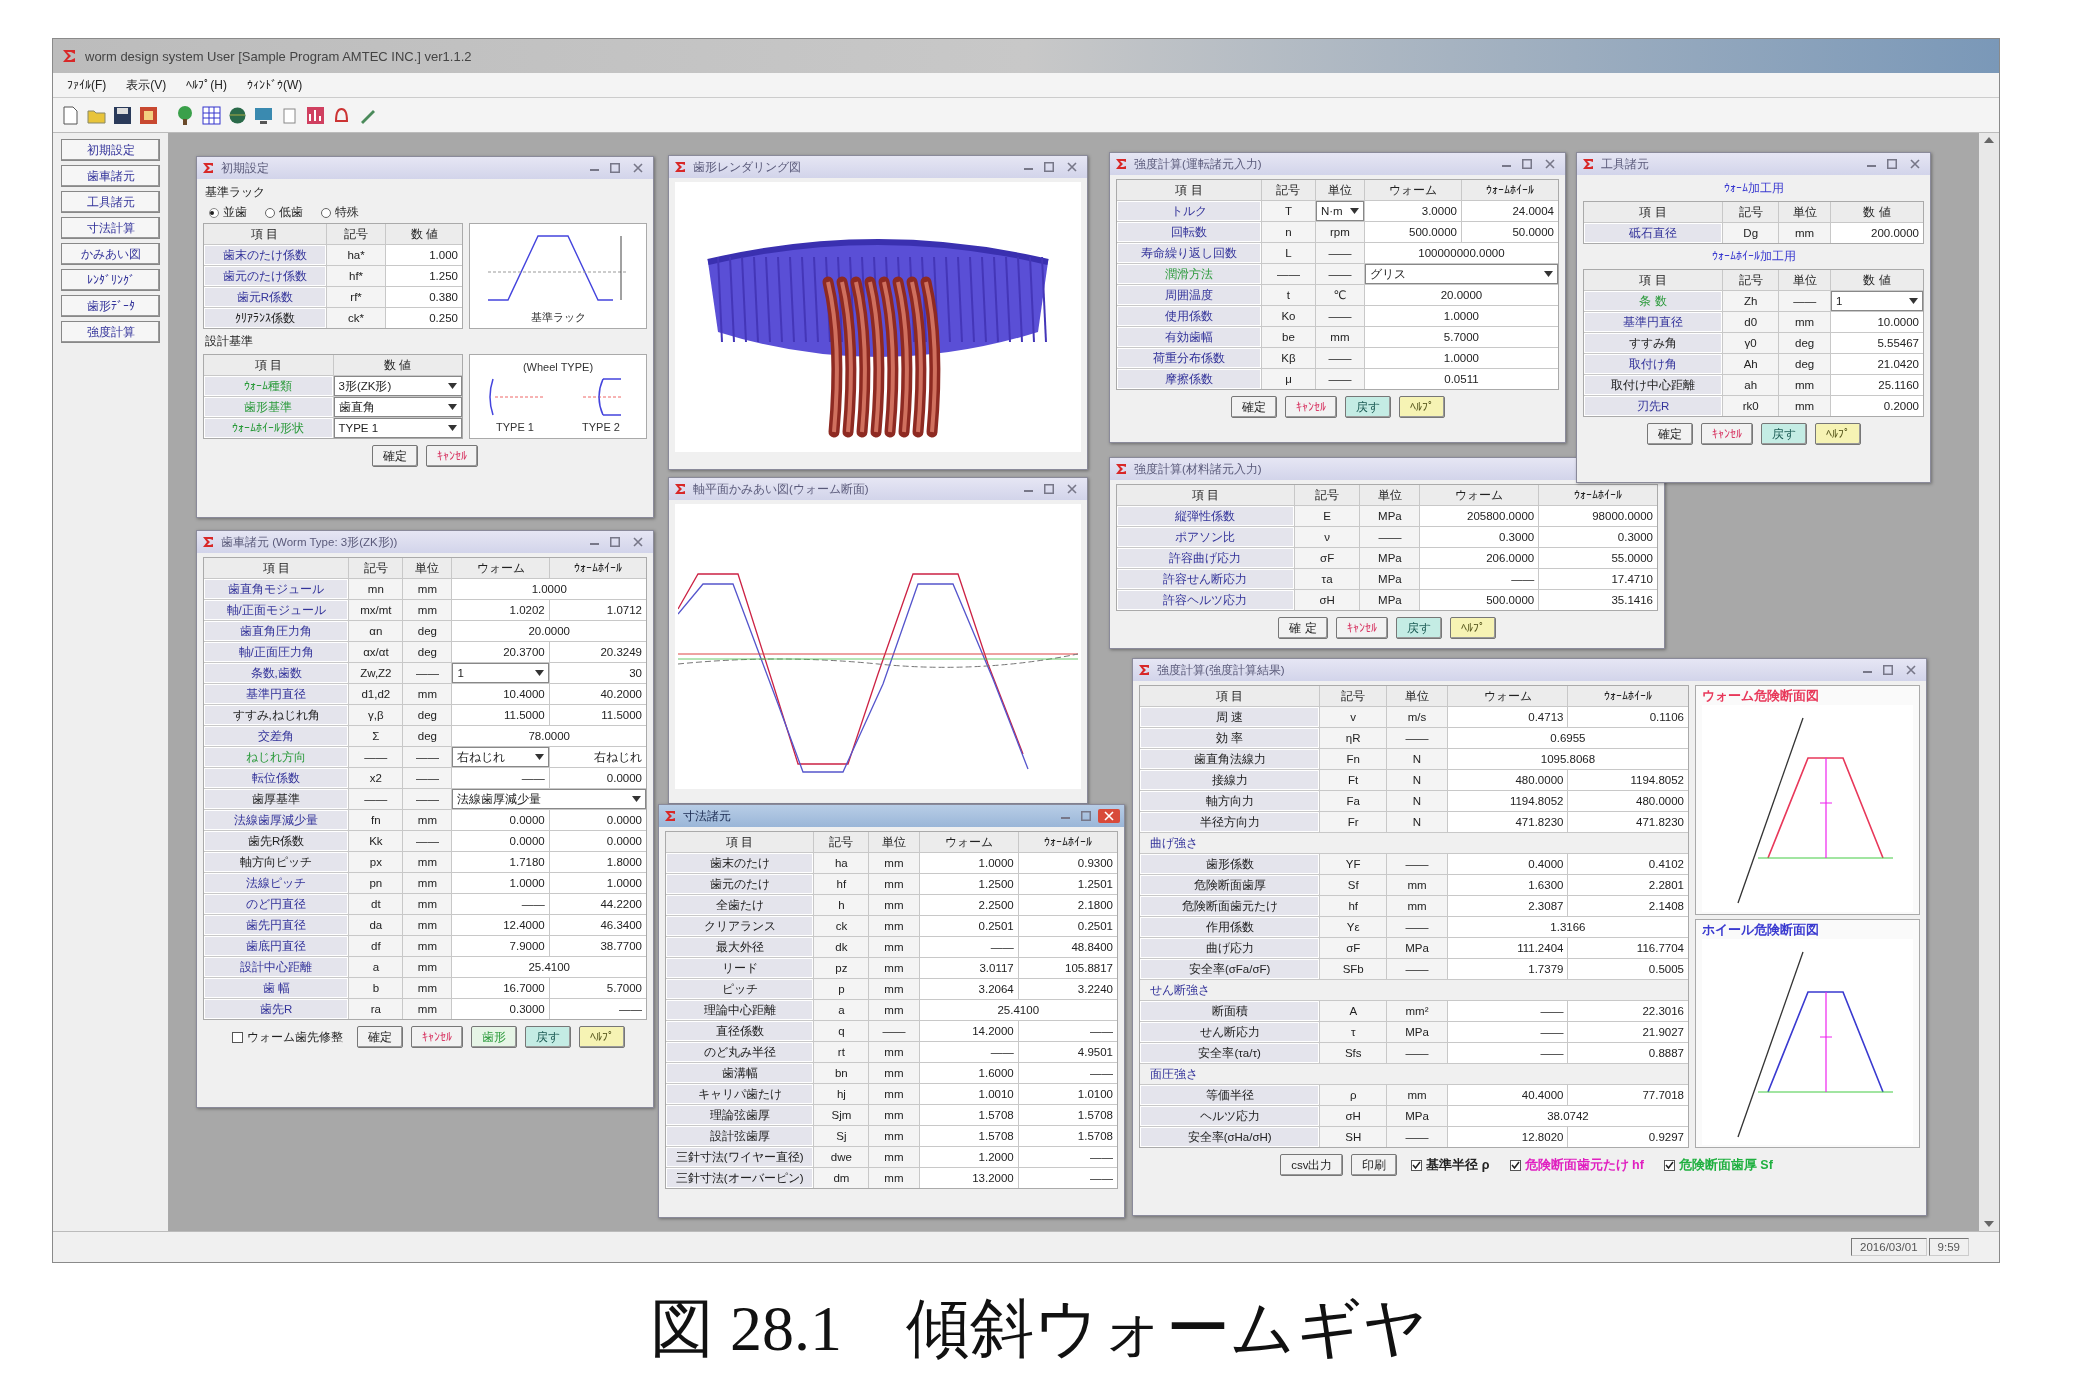 The height and width of the screenshot is (1380, 2078). I want to click on input-field: 16.7000, so click(500, 988).